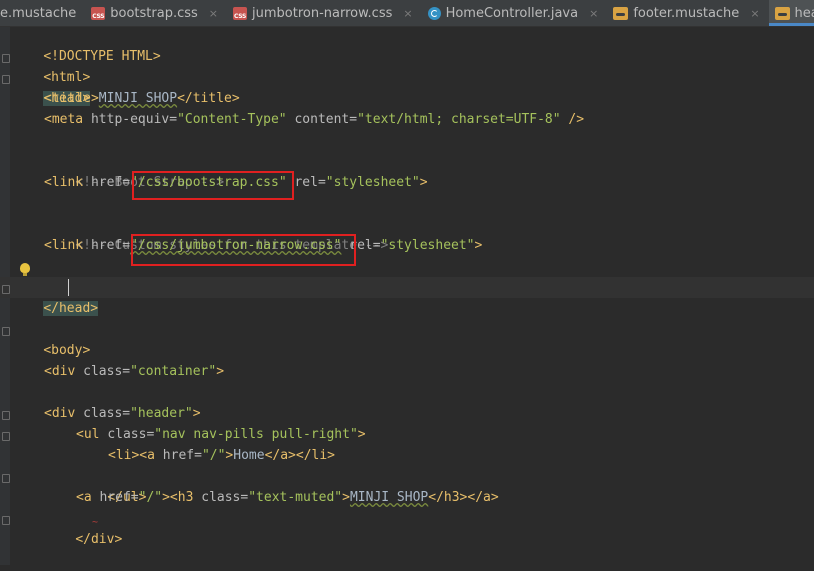 This screenshot has height=571, width=814. Describe the element at coordinates (51, 65) in the screenshot. I see `code-line-2: <html>` at that location.